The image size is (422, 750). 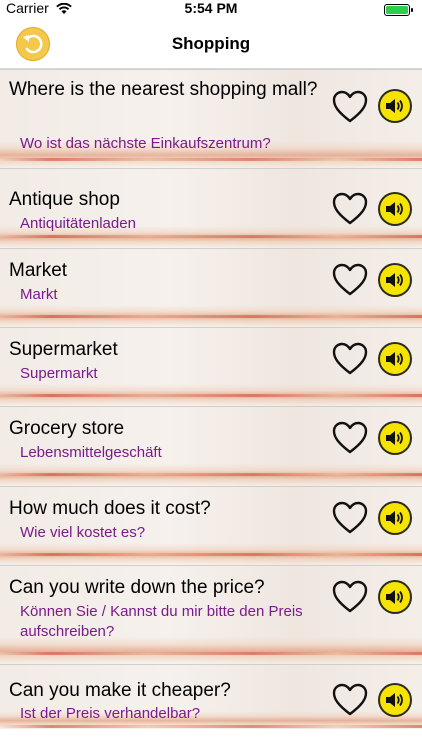 I want to click on status-time: 5:54 PM, so click(x=211, y=8).